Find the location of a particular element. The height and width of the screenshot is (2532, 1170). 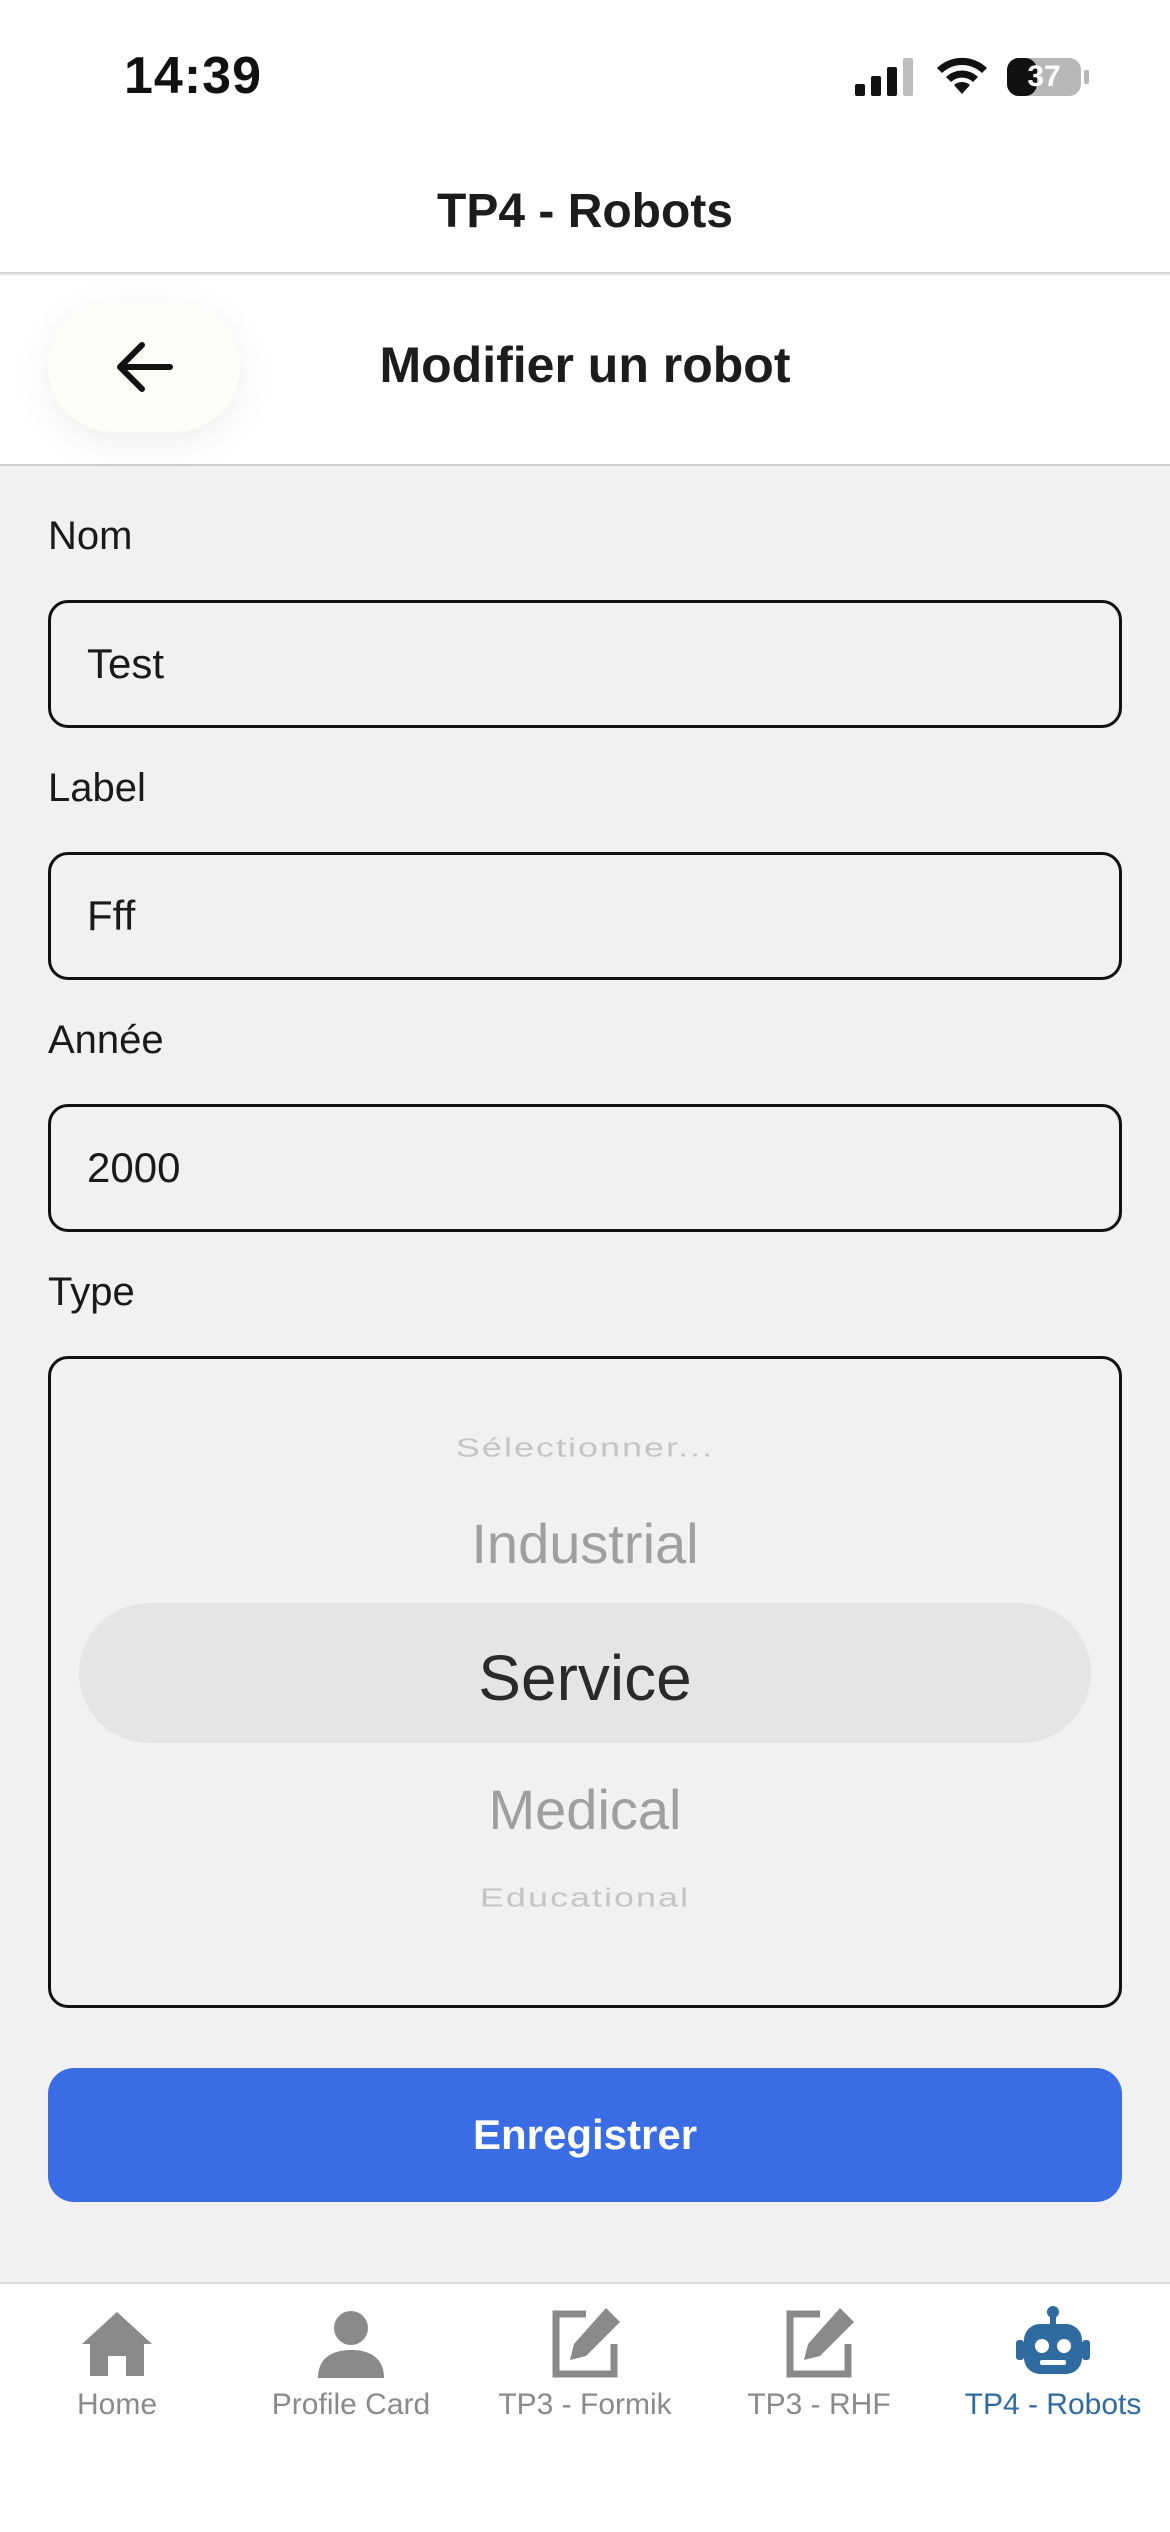

tab-label: Home is located at coordinates (117, 2404).